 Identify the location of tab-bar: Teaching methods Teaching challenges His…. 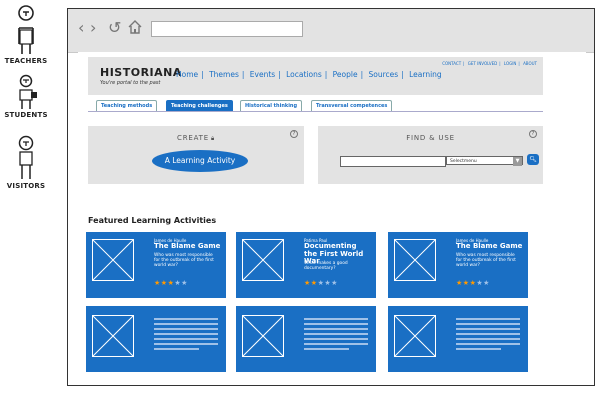
(315, 105).